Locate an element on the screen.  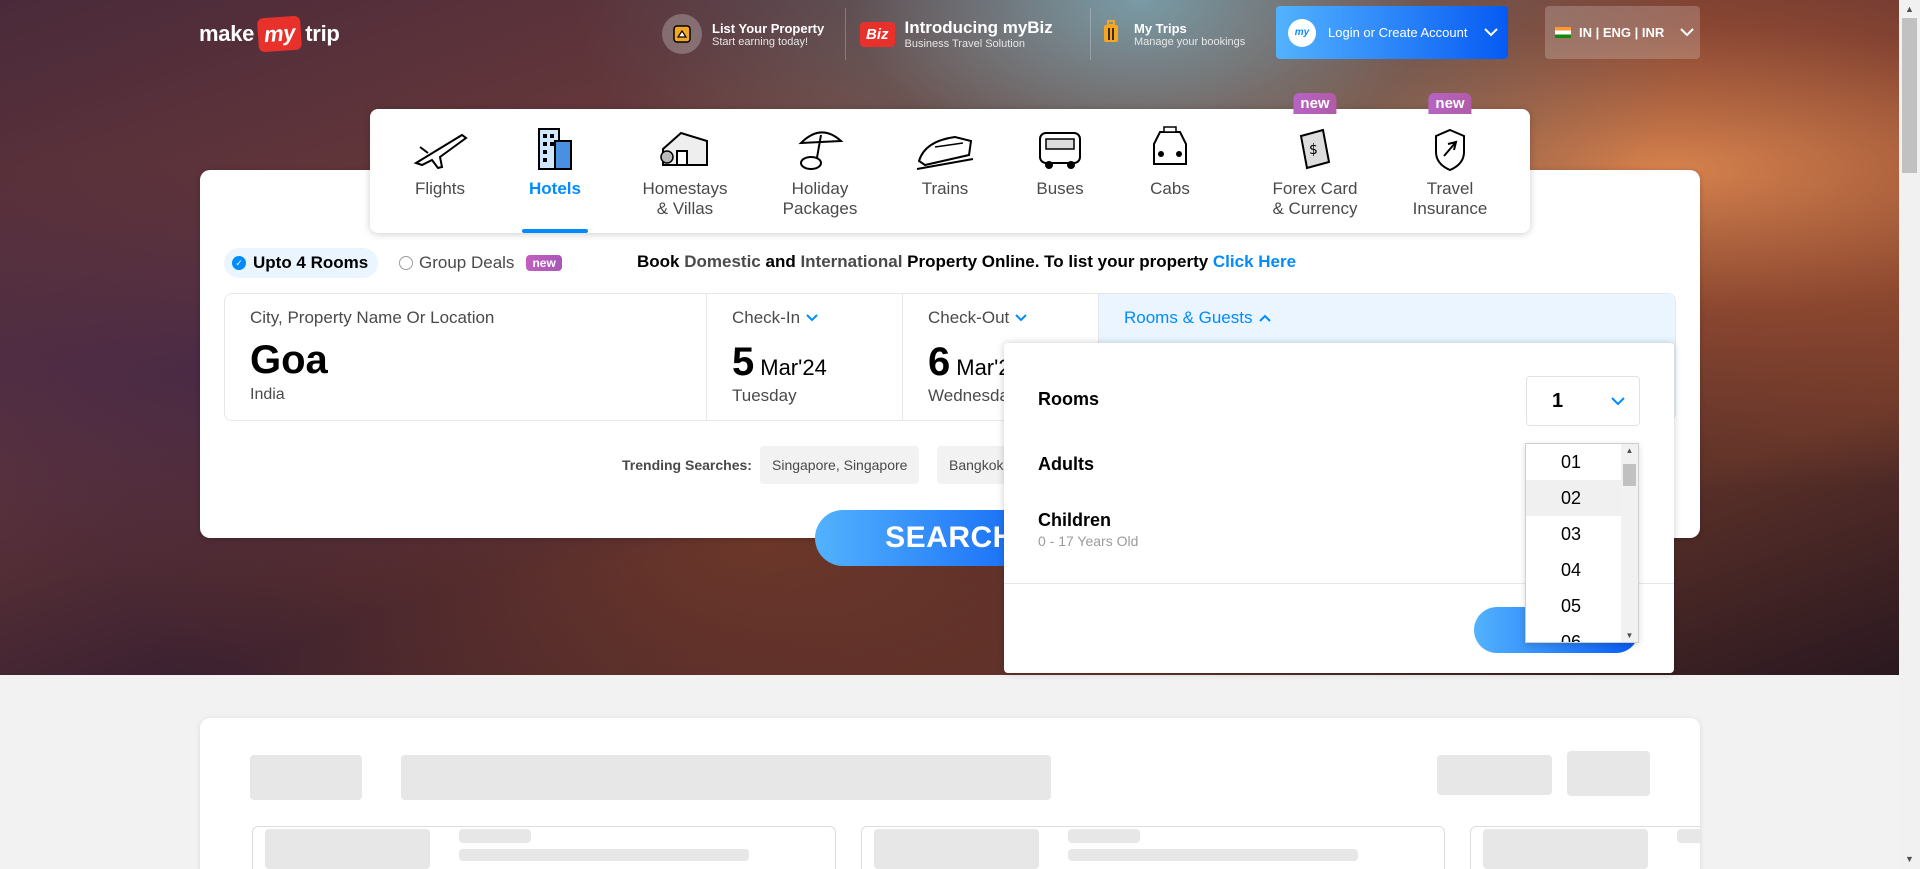
nav-hotels: Hotels is located at coordinates (555, 171).